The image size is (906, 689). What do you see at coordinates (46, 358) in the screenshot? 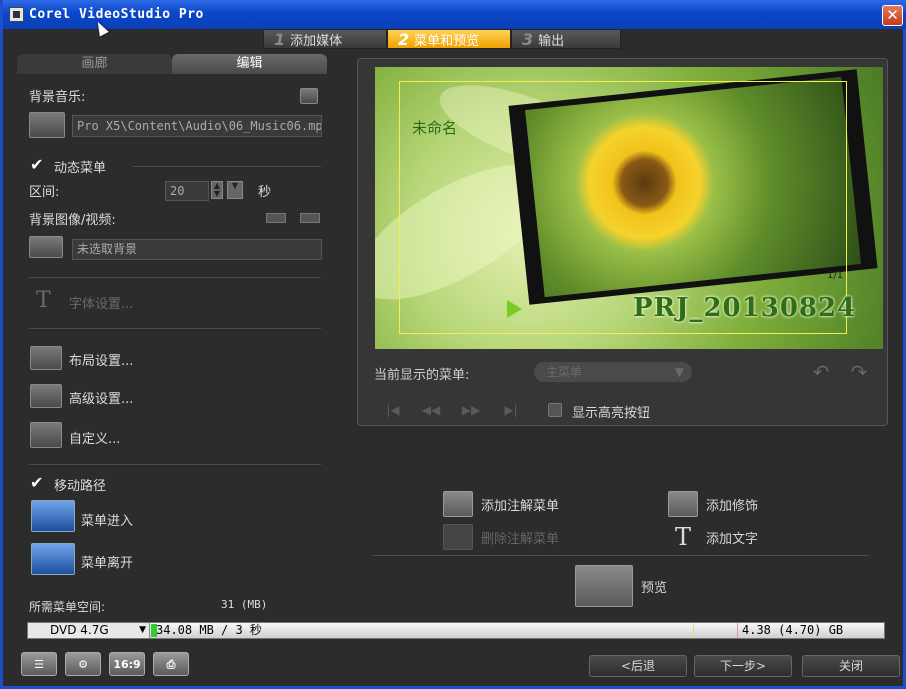
I see `layout-icon` at bounding box center [46, 358].